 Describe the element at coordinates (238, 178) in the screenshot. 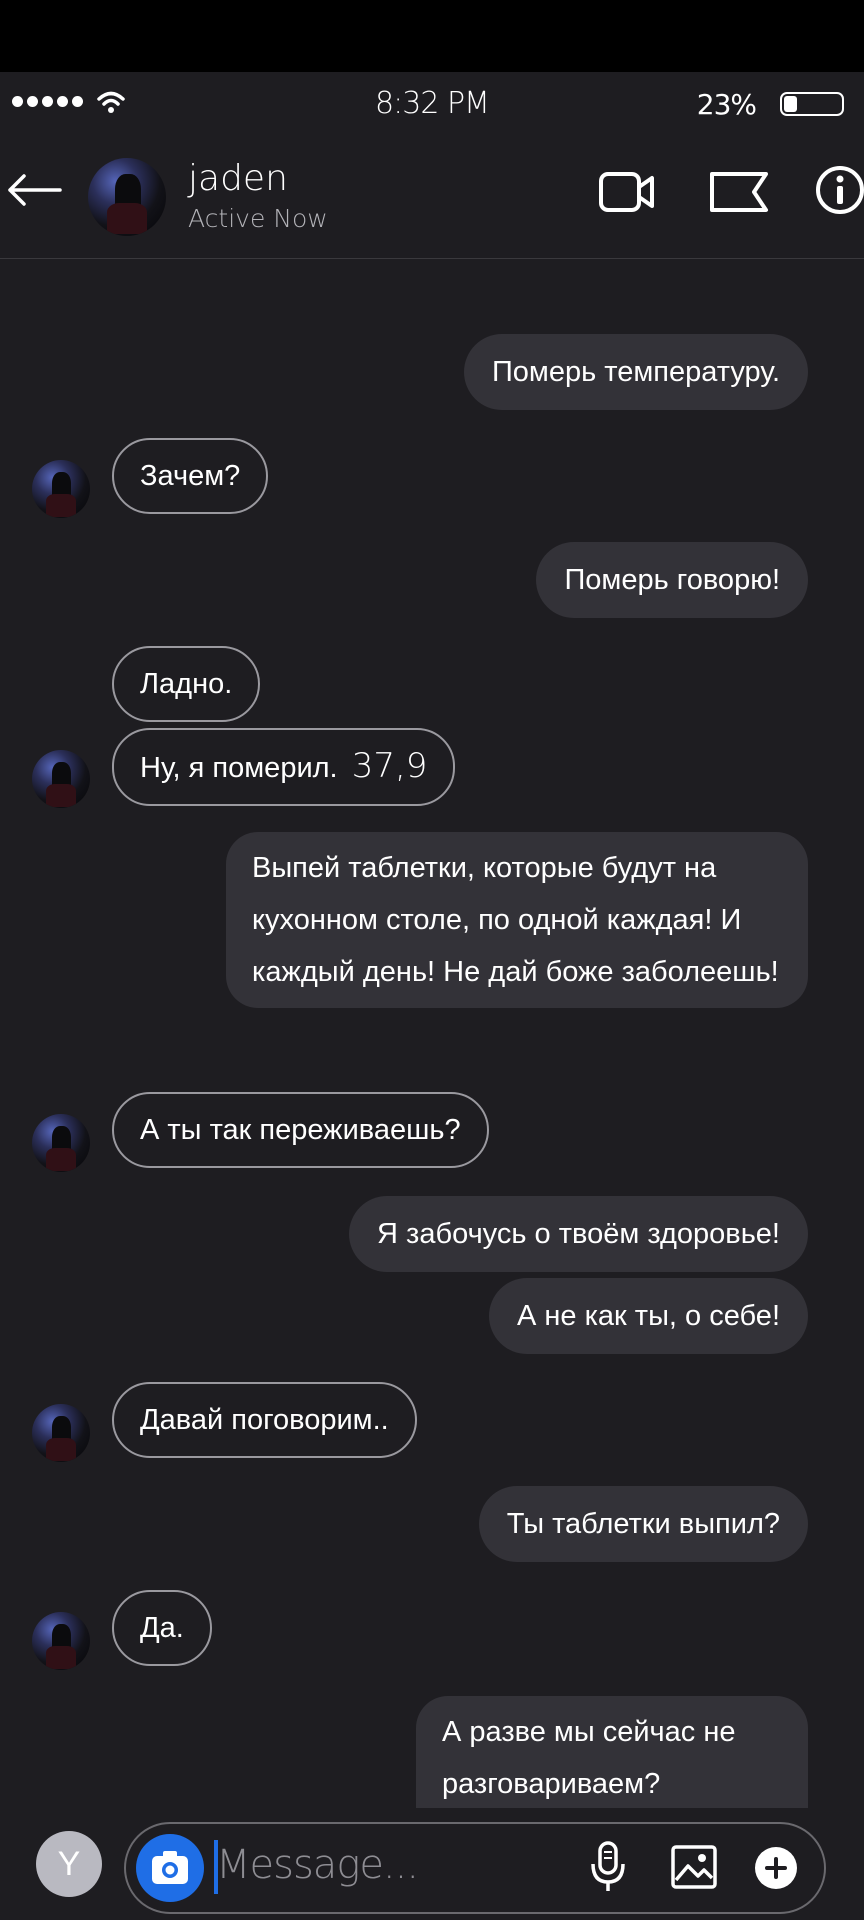

I see `contact-name: jaden` at that location.